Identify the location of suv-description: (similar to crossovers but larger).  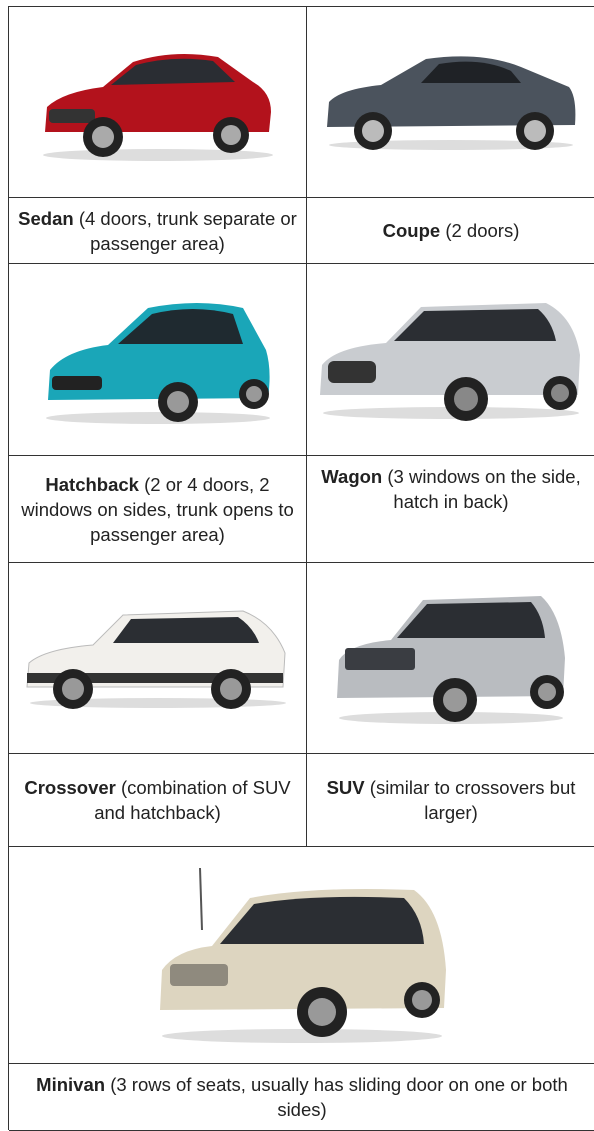
(472, 800).